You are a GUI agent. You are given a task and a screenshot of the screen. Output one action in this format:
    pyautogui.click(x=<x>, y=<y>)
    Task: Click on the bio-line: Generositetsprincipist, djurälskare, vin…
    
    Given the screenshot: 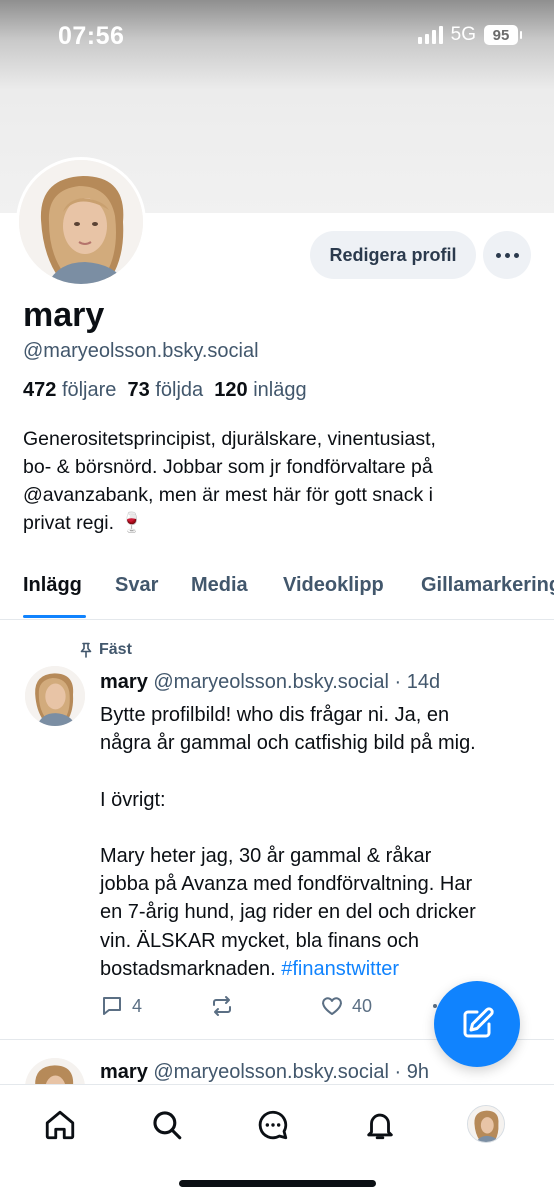 What is the action you would take?
    pyautogui.click(x=229, y=439)
    